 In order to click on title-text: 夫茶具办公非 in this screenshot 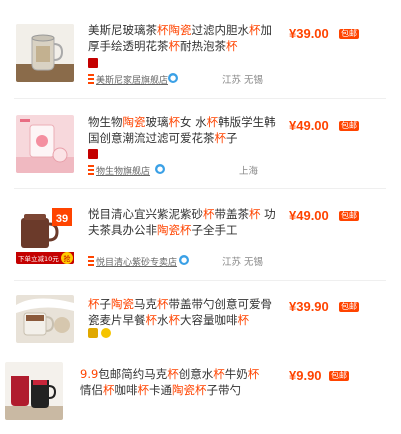, I will do `click(122, 230)`.